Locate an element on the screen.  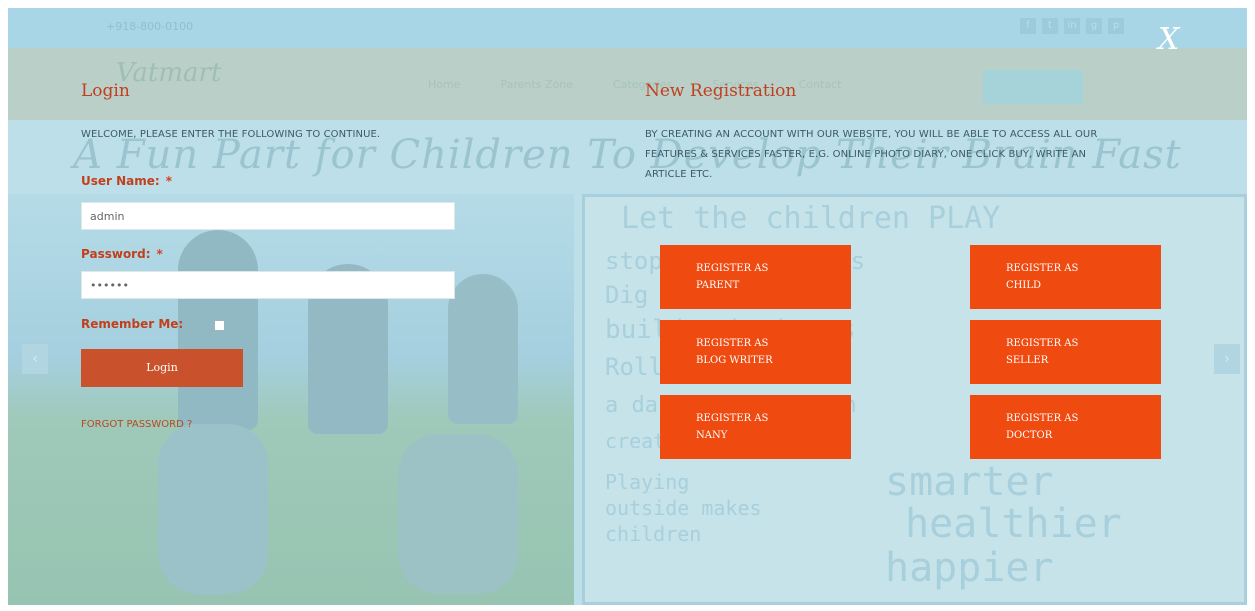
password-input is located at coordinates (268, 285).